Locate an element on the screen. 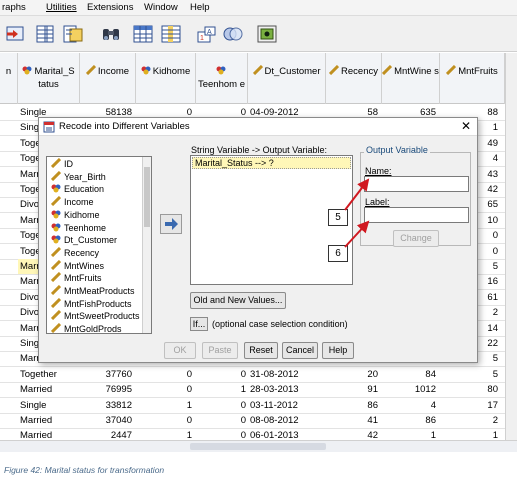  callout-arrows is located at coordinates (357, 213).